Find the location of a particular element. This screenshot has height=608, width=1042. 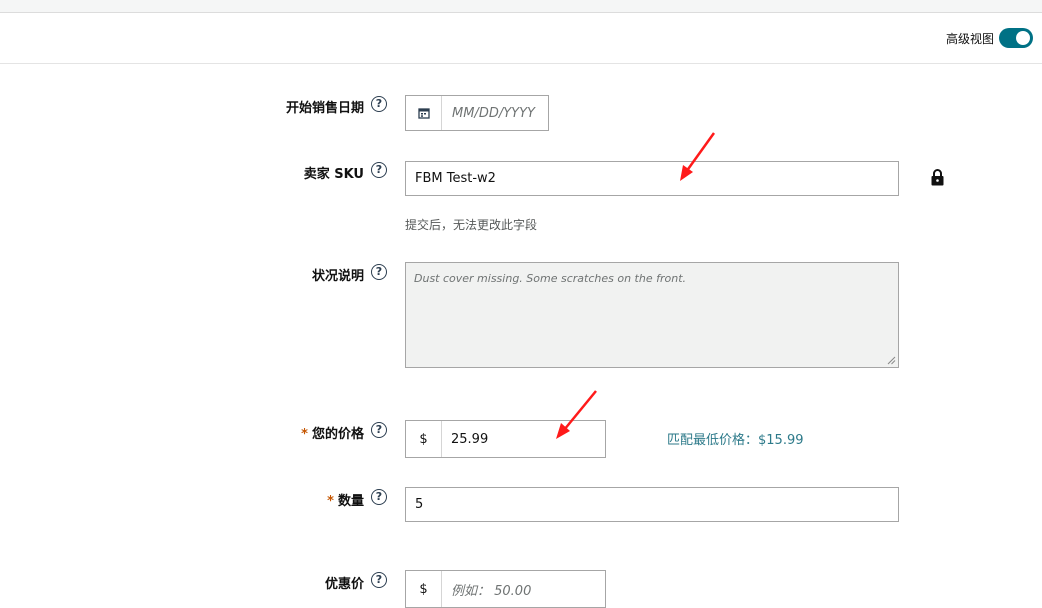

arrow-to-price is located at coordinates (576, 414).